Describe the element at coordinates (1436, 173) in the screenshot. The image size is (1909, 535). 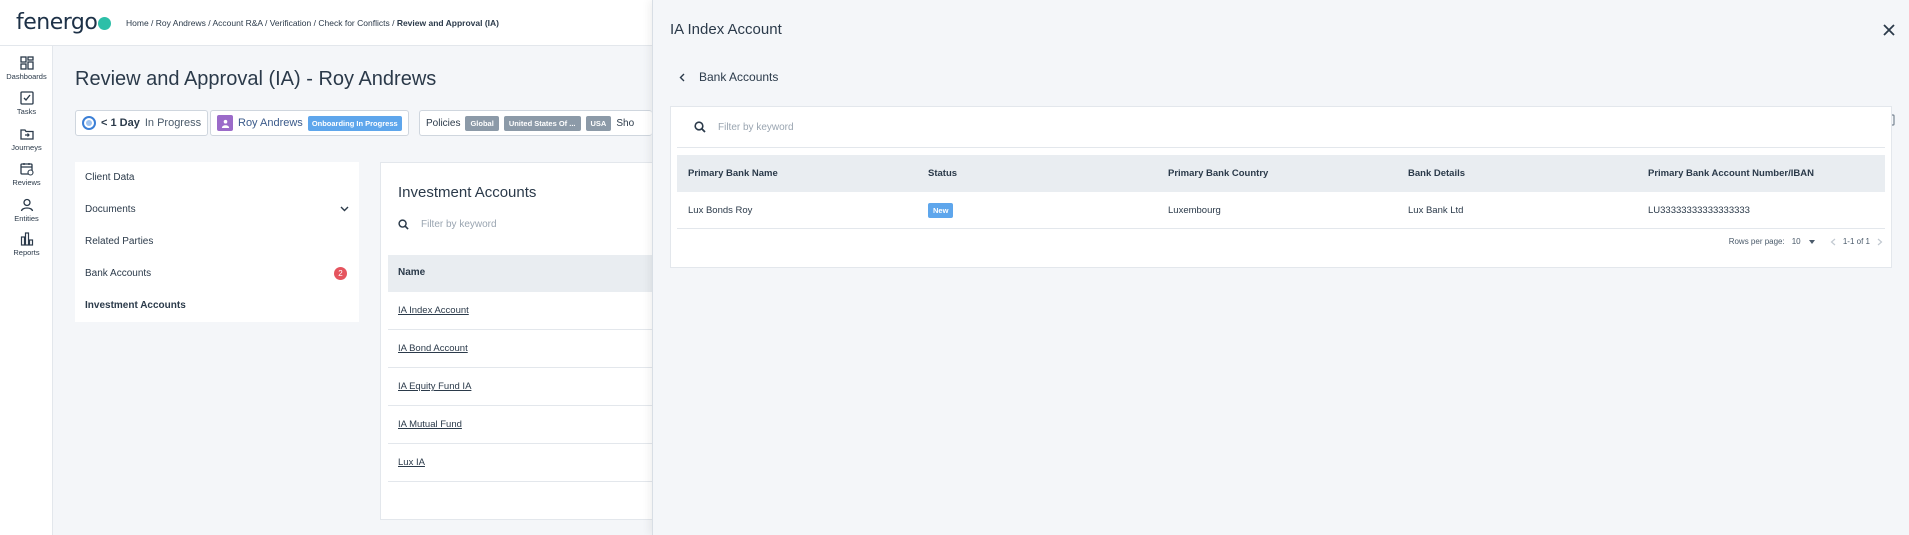
I see `column-bank-details: Bank Details` at that location.